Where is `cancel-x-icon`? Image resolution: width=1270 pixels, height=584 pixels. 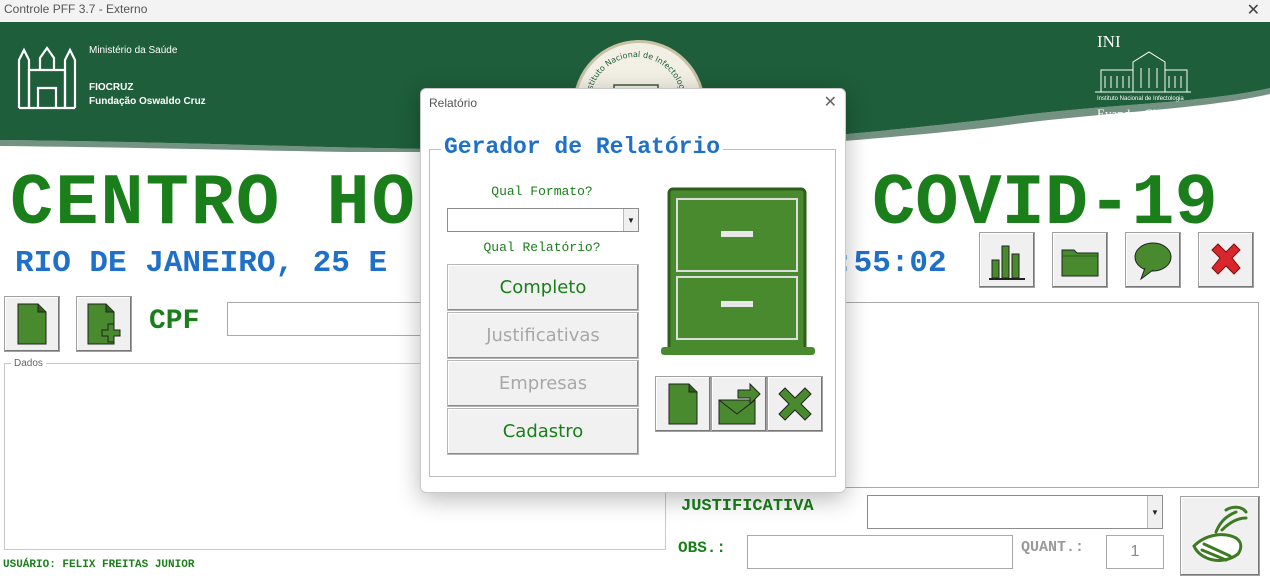 cancel-x-icon is located at coordinates (795, 404).